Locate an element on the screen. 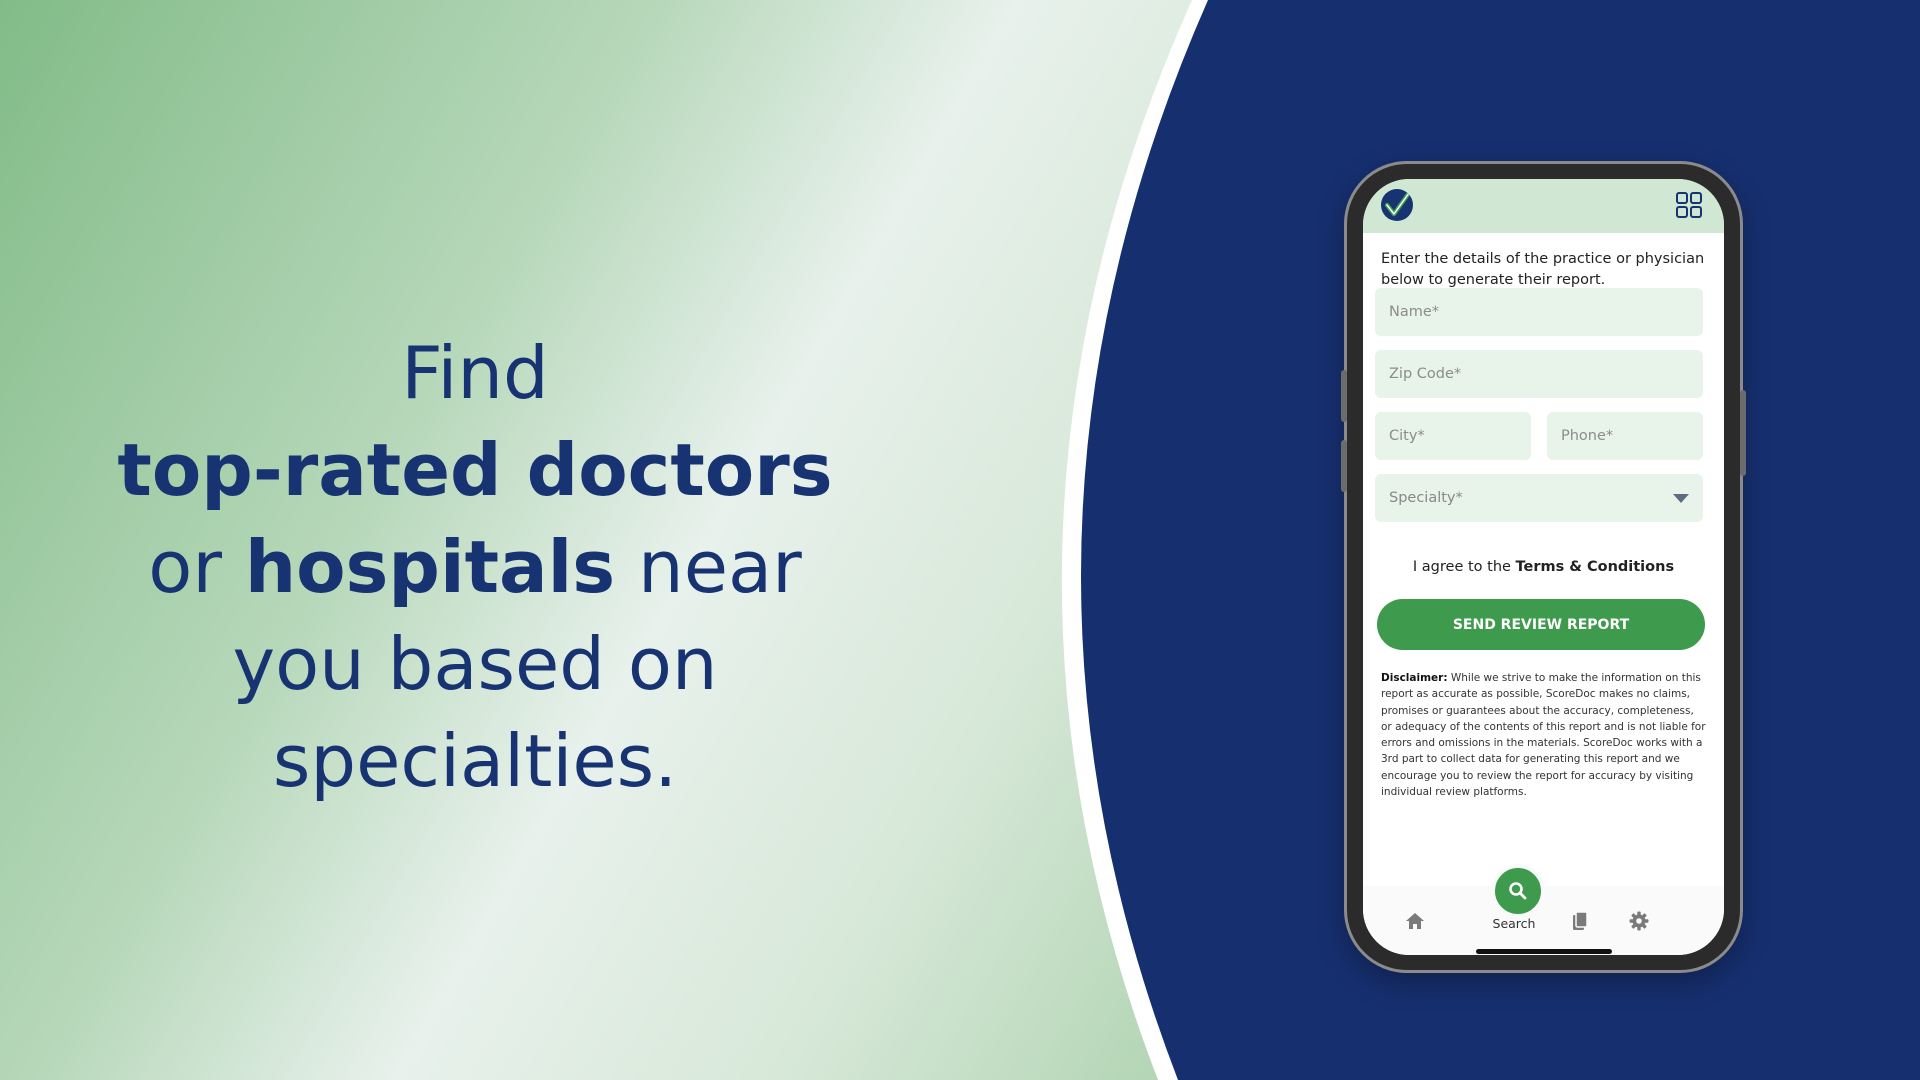  city-input is located at coordinates (1453, 436).